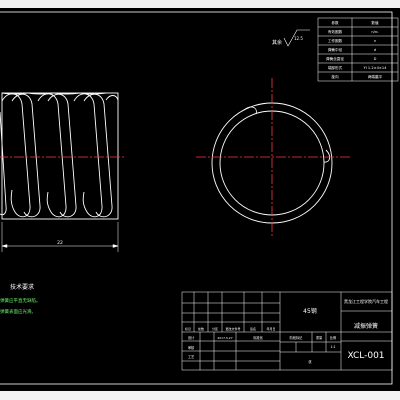  I want to click on header-1: 处数, so click(201, 328).